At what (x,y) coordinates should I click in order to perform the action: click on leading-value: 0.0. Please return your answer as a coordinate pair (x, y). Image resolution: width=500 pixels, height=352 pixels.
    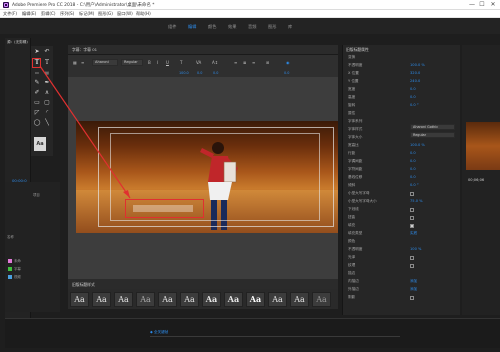
    Looking at the image, I should click on (215, 73).